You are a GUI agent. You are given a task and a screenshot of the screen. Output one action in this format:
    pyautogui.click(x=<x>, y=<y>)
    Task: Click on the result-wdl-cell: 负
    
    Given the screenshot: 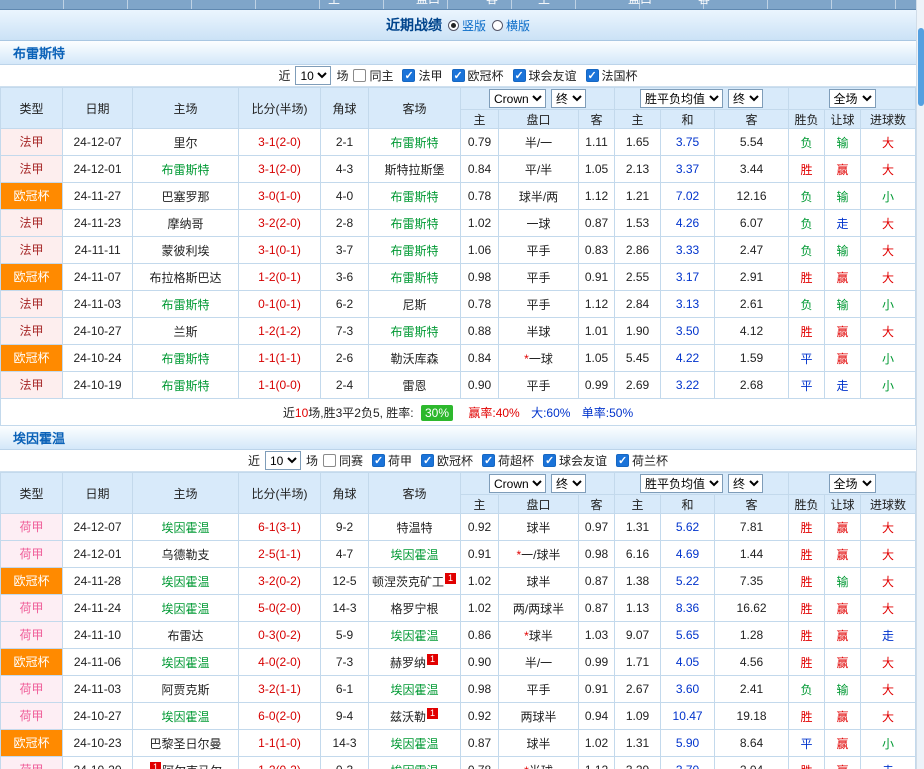 What is the action you would take?
    pyautogui.click(x=807, y=196)
    